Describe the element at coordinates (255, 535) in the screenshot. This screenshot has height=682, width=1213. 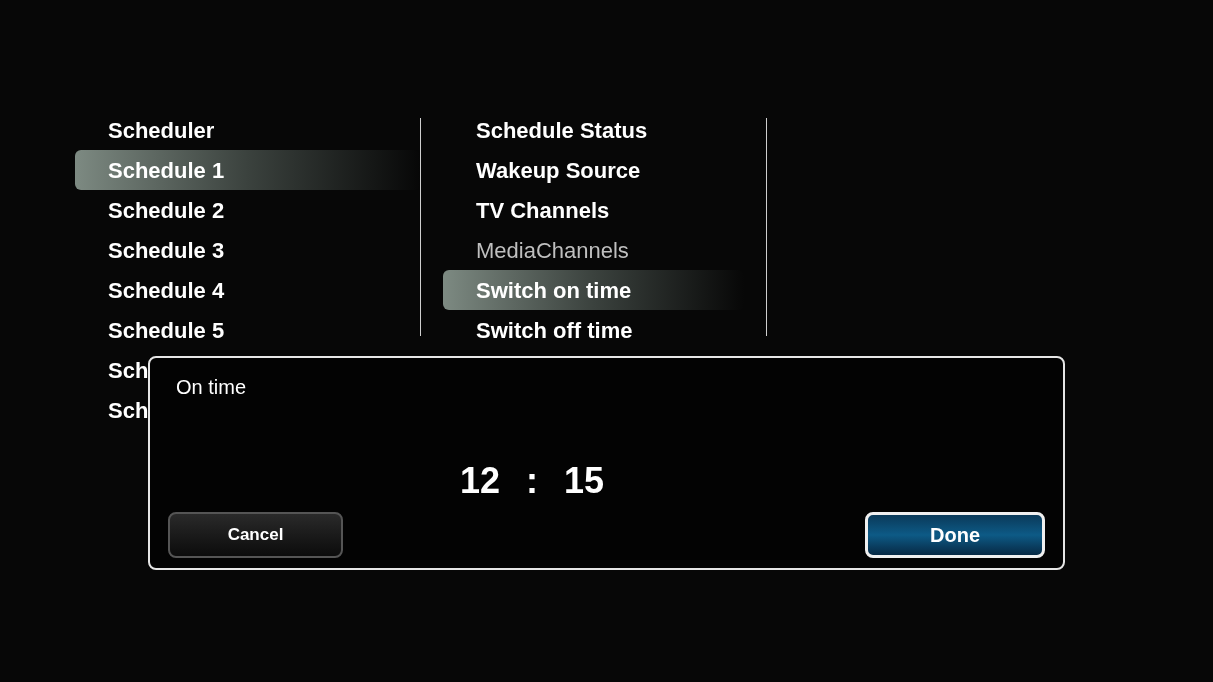
I see `cancel-button: Cancel` at that location.